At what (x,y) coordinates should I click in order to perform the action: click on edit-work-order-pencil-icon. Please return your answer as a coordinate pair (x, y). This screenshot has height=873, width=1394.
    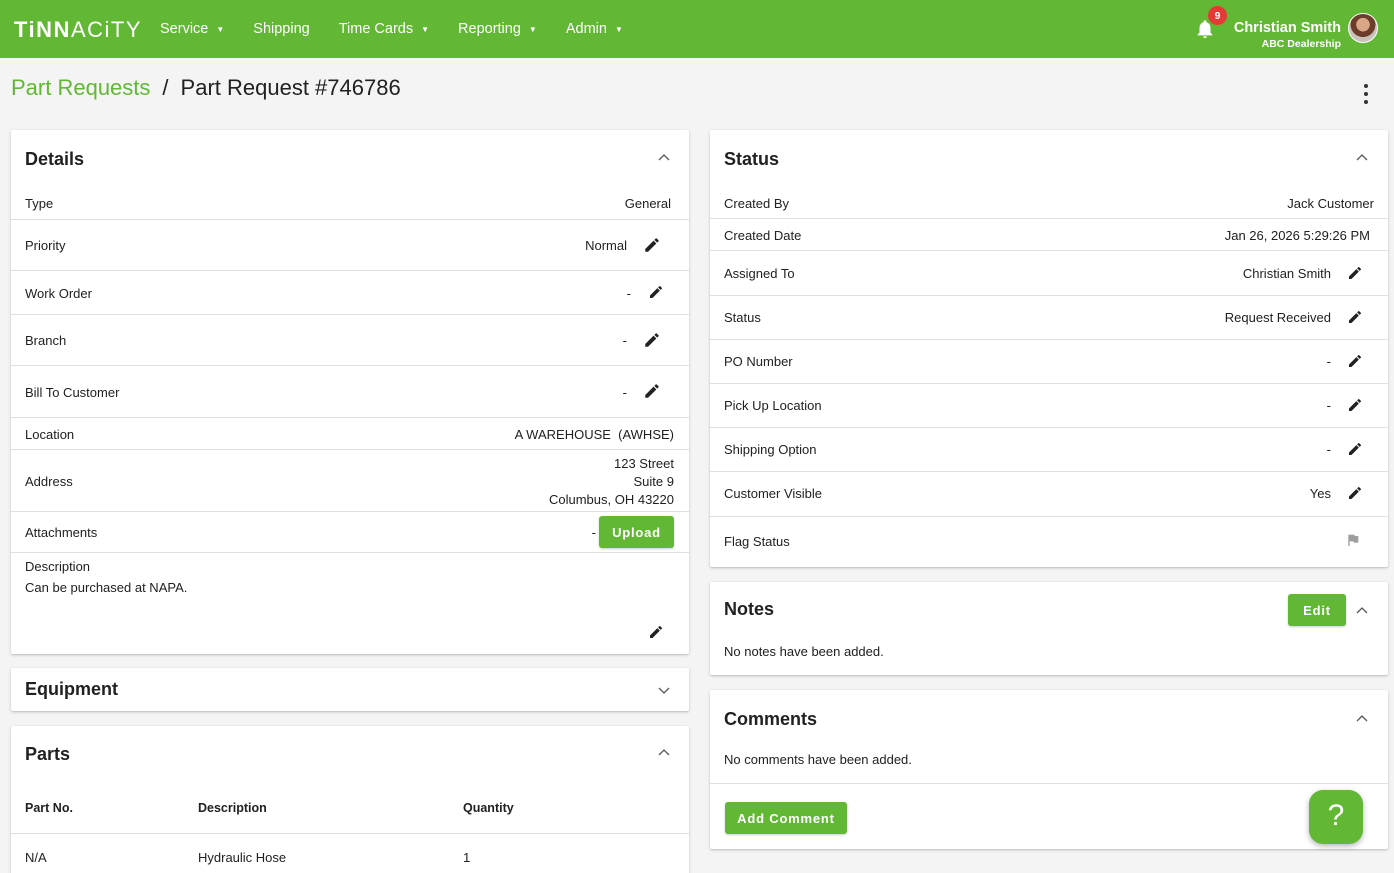
    Looking at the image, I should click on (656, 292).